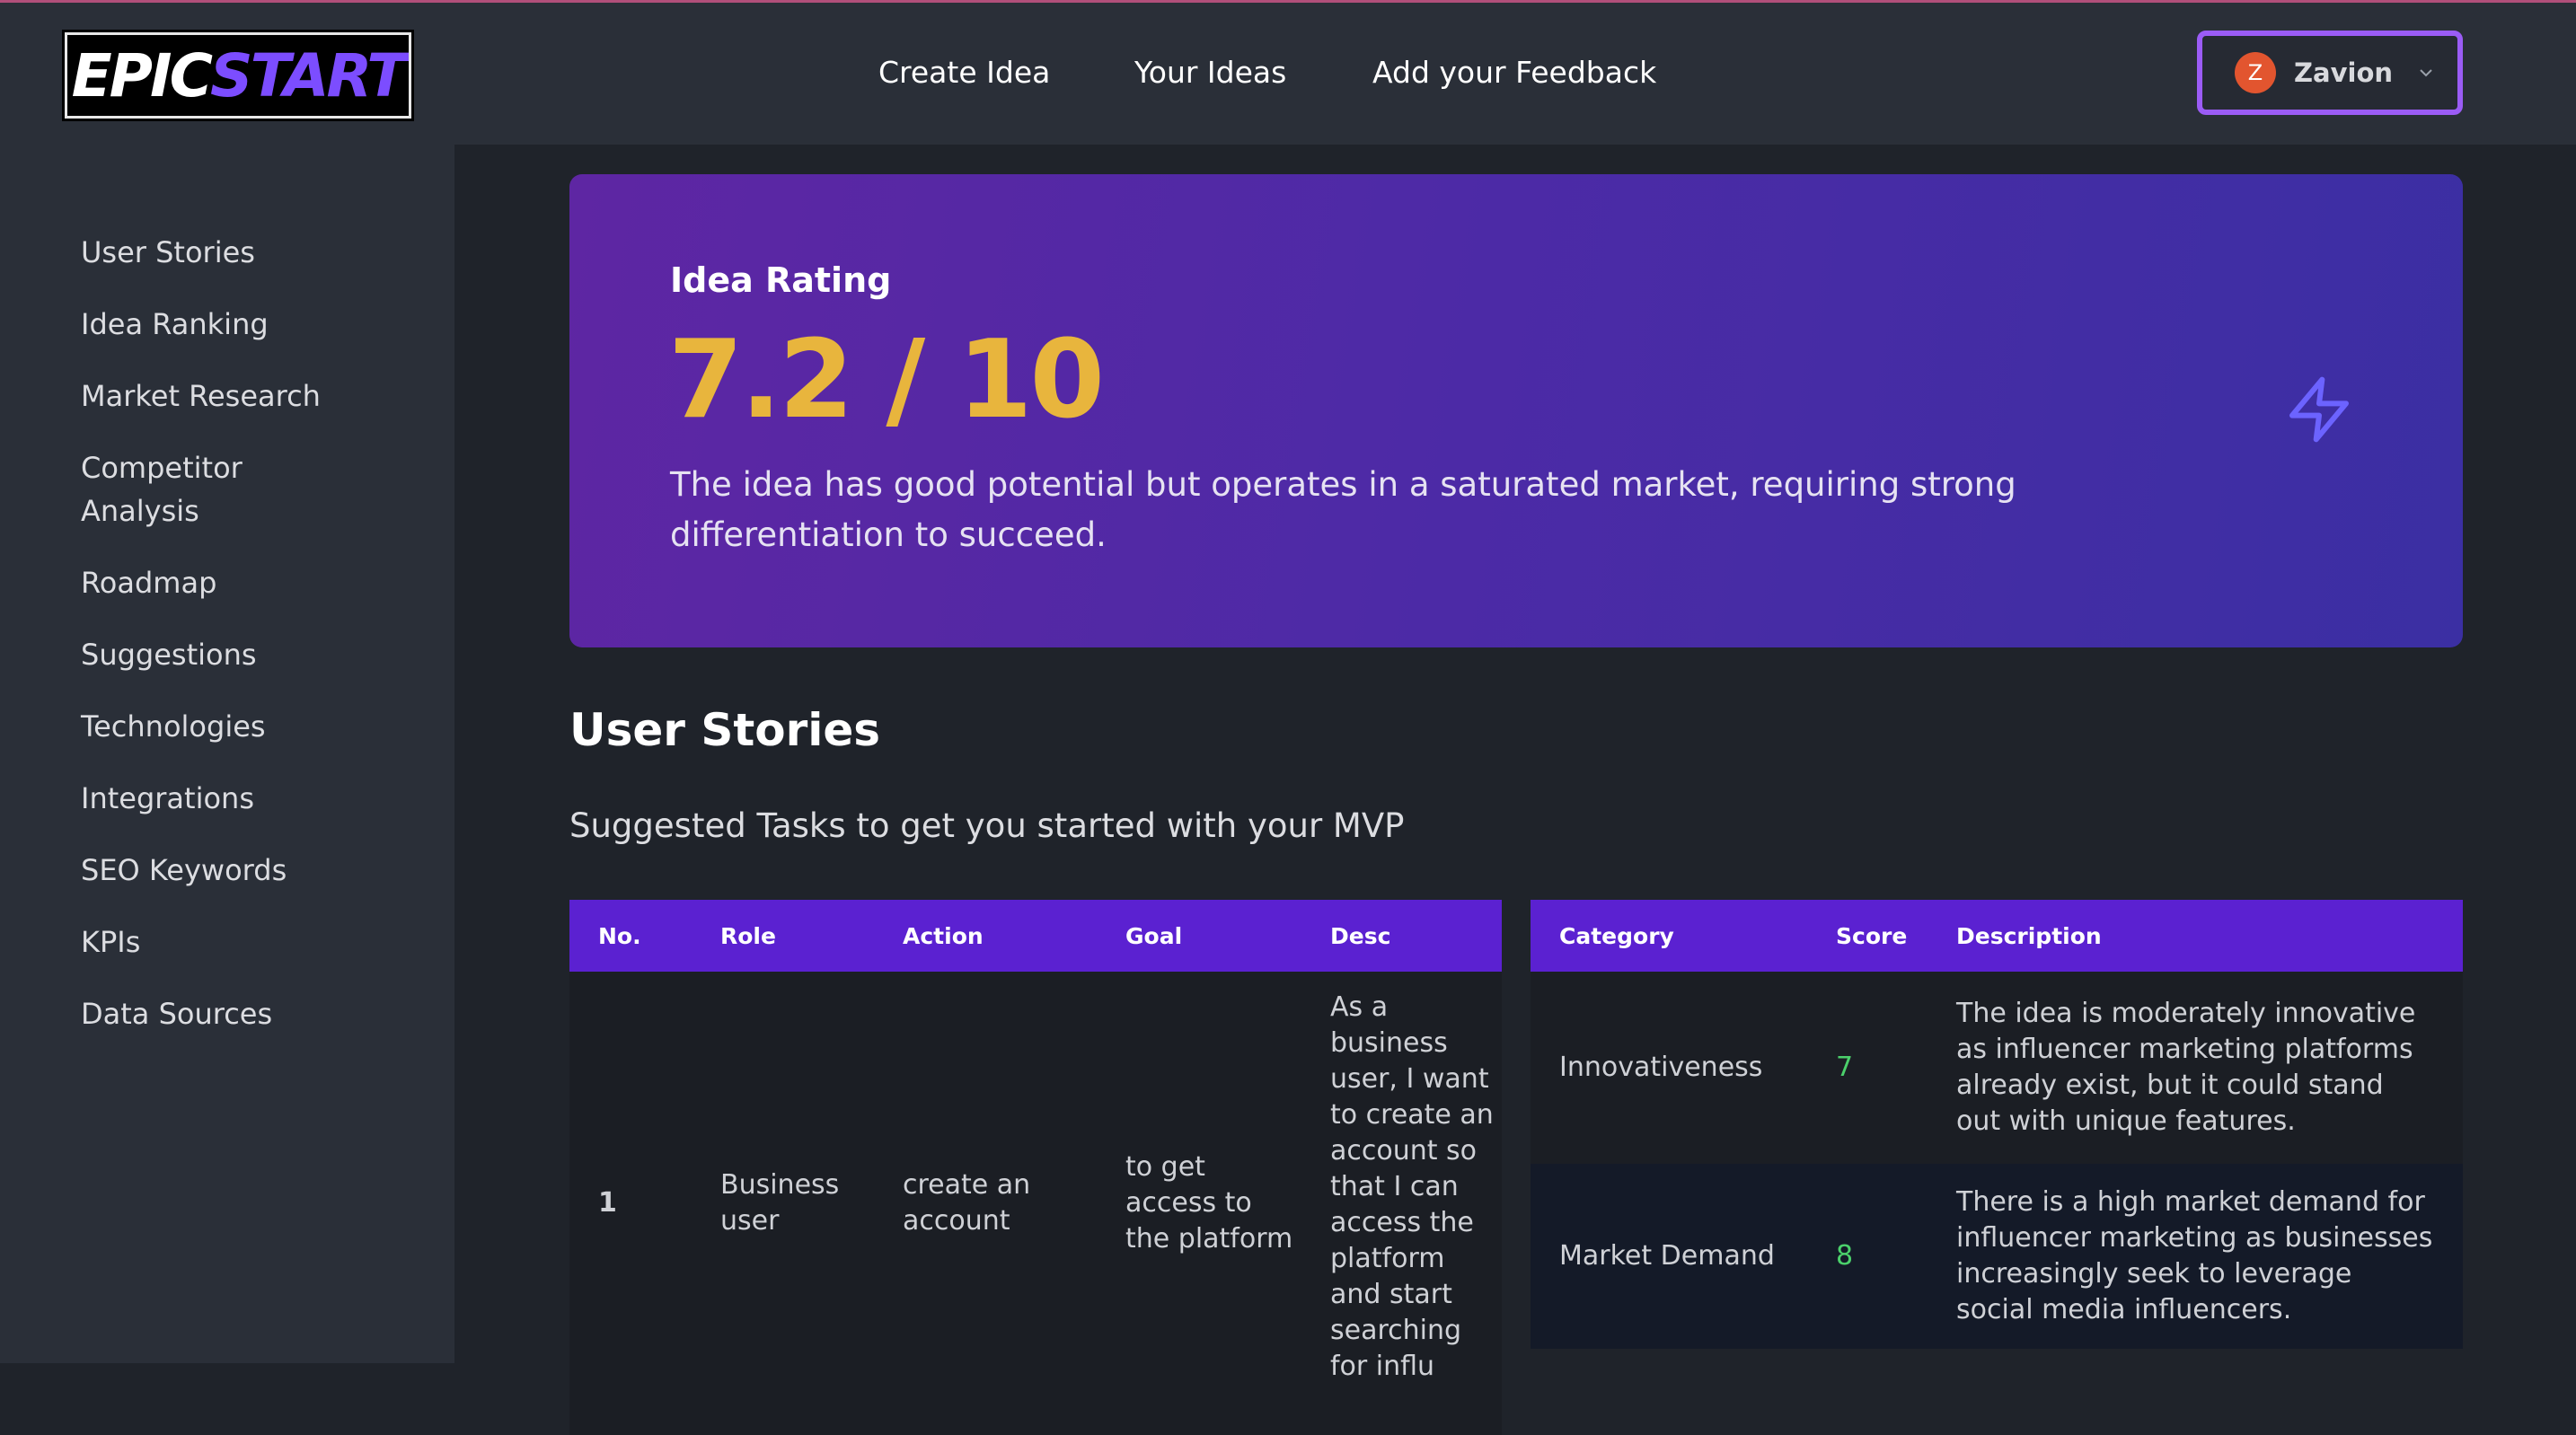  I want to click on user-name: Zavion, so click(2344, 72).